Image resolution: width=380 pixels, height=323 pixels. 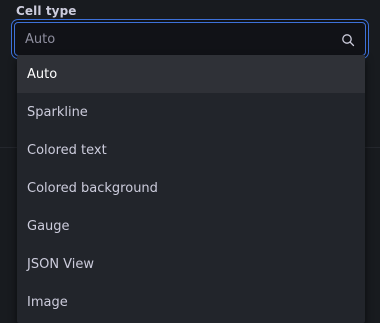 What do you see at coordinates (191, 302) in the screenshot?
I see `option-image: Image` at bounding box center [191, 302].